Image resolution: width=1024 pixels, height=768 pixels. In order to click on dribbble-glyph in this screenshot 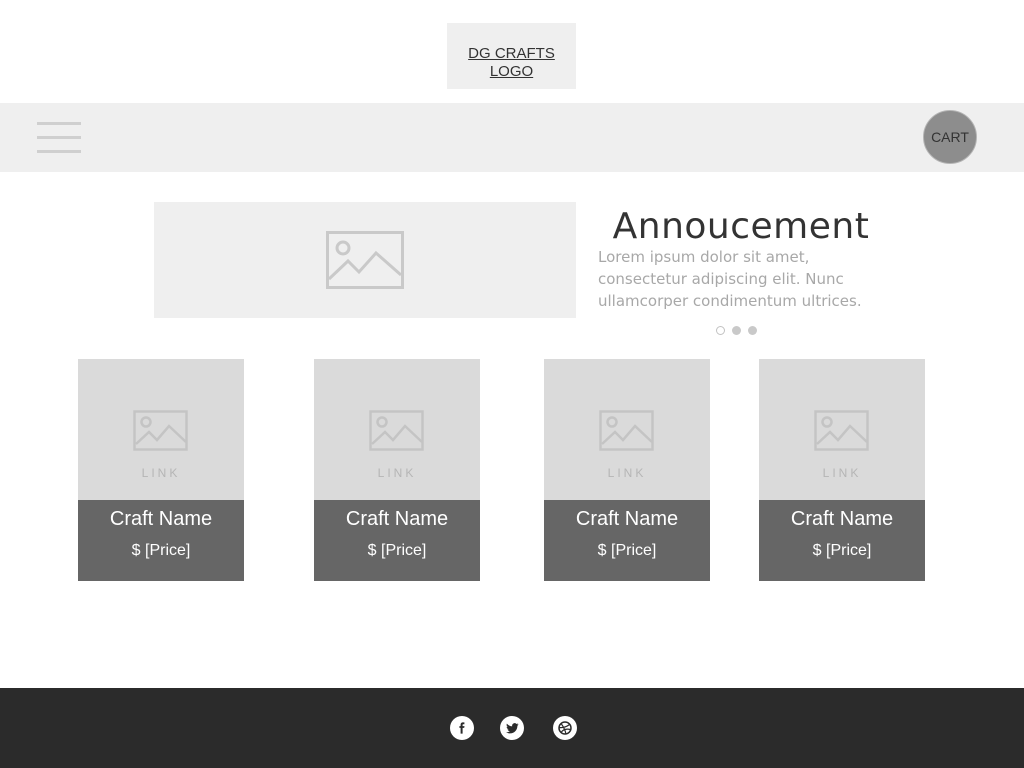, I will do `click(565, 728)`.